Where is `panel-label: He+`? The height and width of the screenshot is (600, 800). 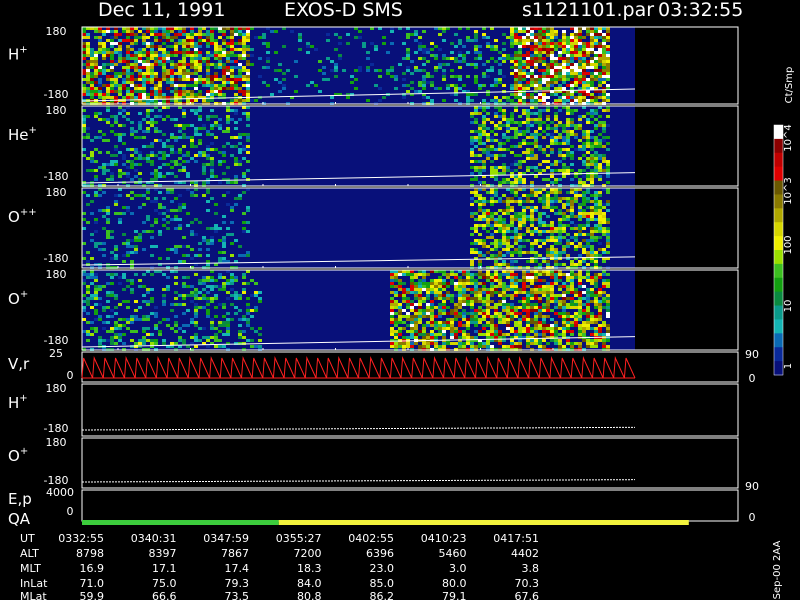
panel-label: He+ is located at coordinates (22, 134).